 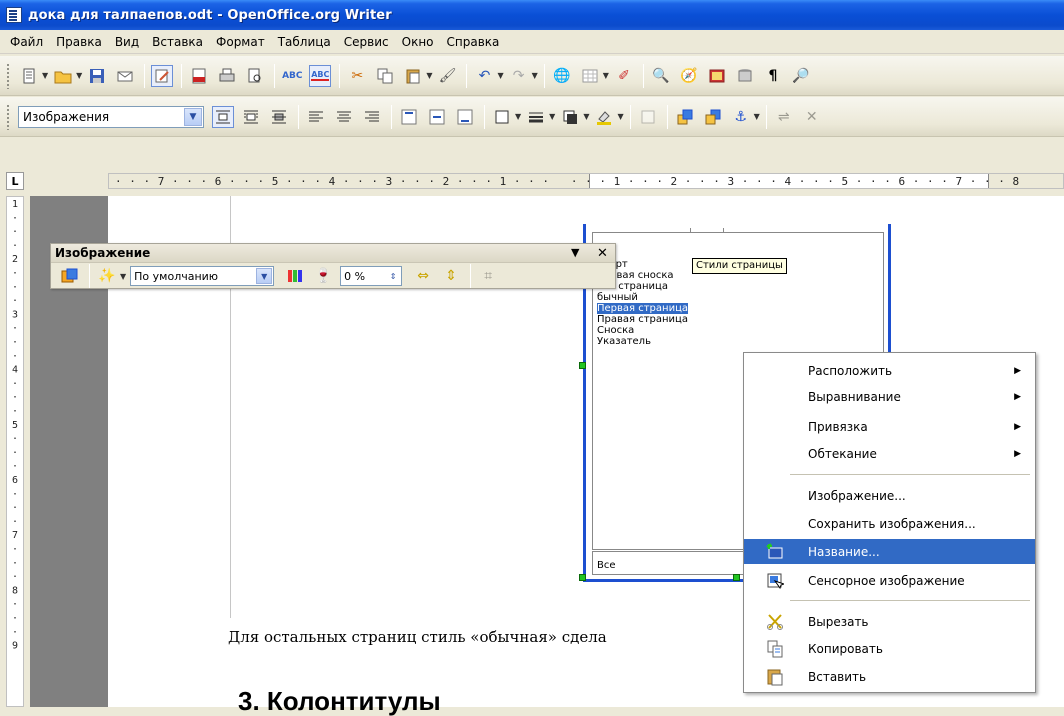 What do you see at coordinates (79, 75) in the screenshot?
I see `open-dropdown-icon: ▼` at bounding box center [79, 75].